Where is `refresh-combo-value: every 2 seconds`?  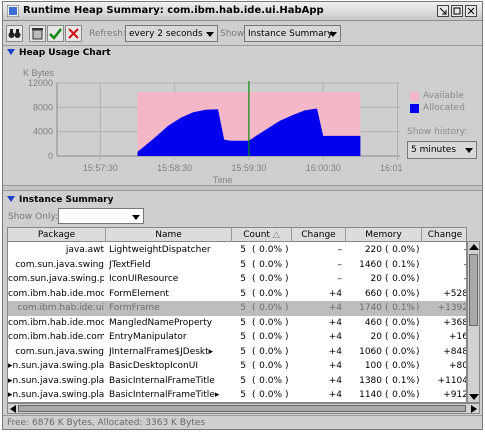
refresh-combo-value: every 2 seconds is located at coordinates (166, 34).